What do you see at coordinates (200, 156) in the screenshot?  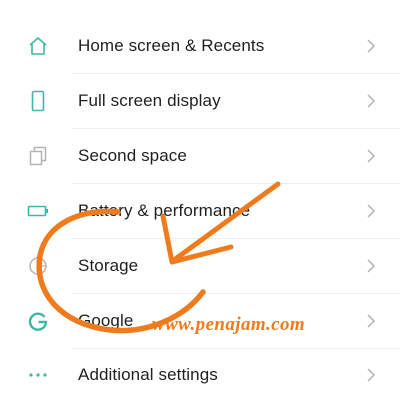 I see `settings-item-second-space: Second space` at bounding box center [200, 156].